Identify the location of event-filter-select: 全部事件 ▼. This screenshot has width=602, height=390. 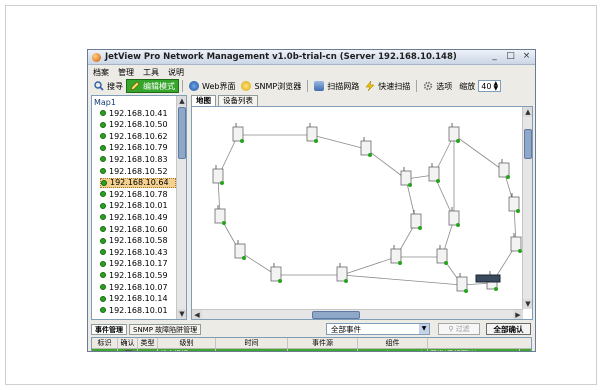
(378, 329).